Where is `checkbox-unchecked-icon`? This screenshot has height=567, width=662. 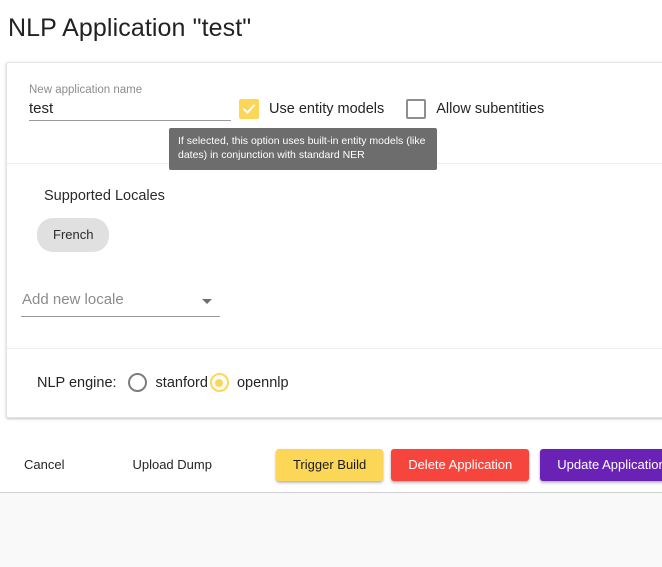
checkbox-unchecked-icon is located at coordinates (416, 109).